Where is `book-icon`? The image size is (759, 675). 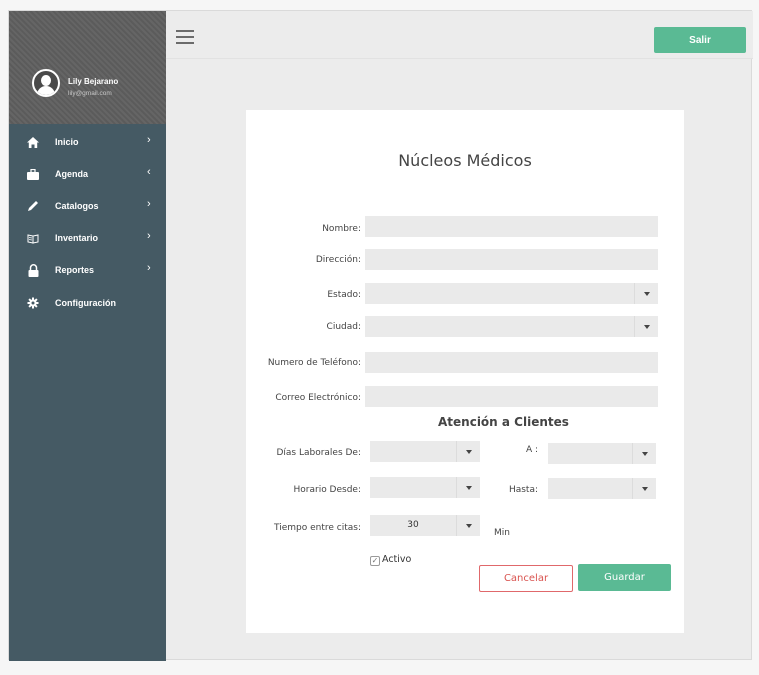 book-icon is located at coordinates (33, 238).